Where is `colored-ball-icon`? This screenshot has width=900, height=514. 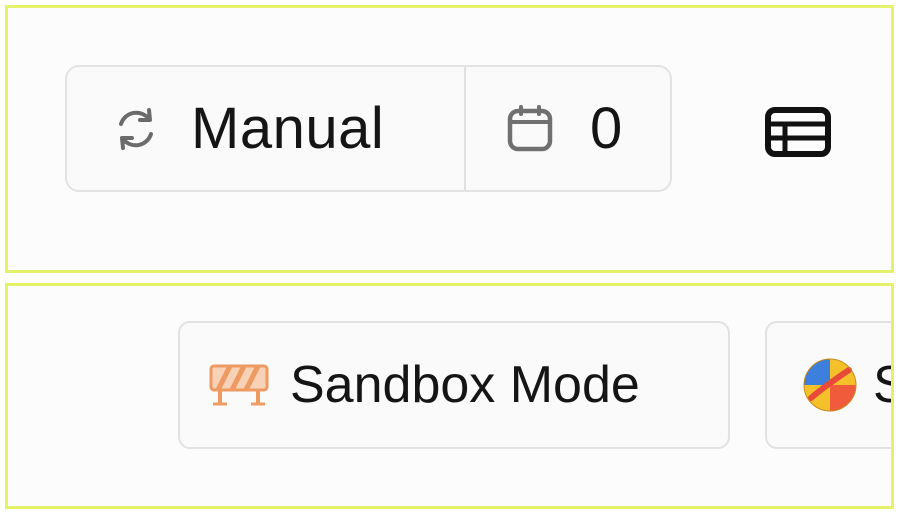 colored-ball-icon is located at coordinates (830, 385).